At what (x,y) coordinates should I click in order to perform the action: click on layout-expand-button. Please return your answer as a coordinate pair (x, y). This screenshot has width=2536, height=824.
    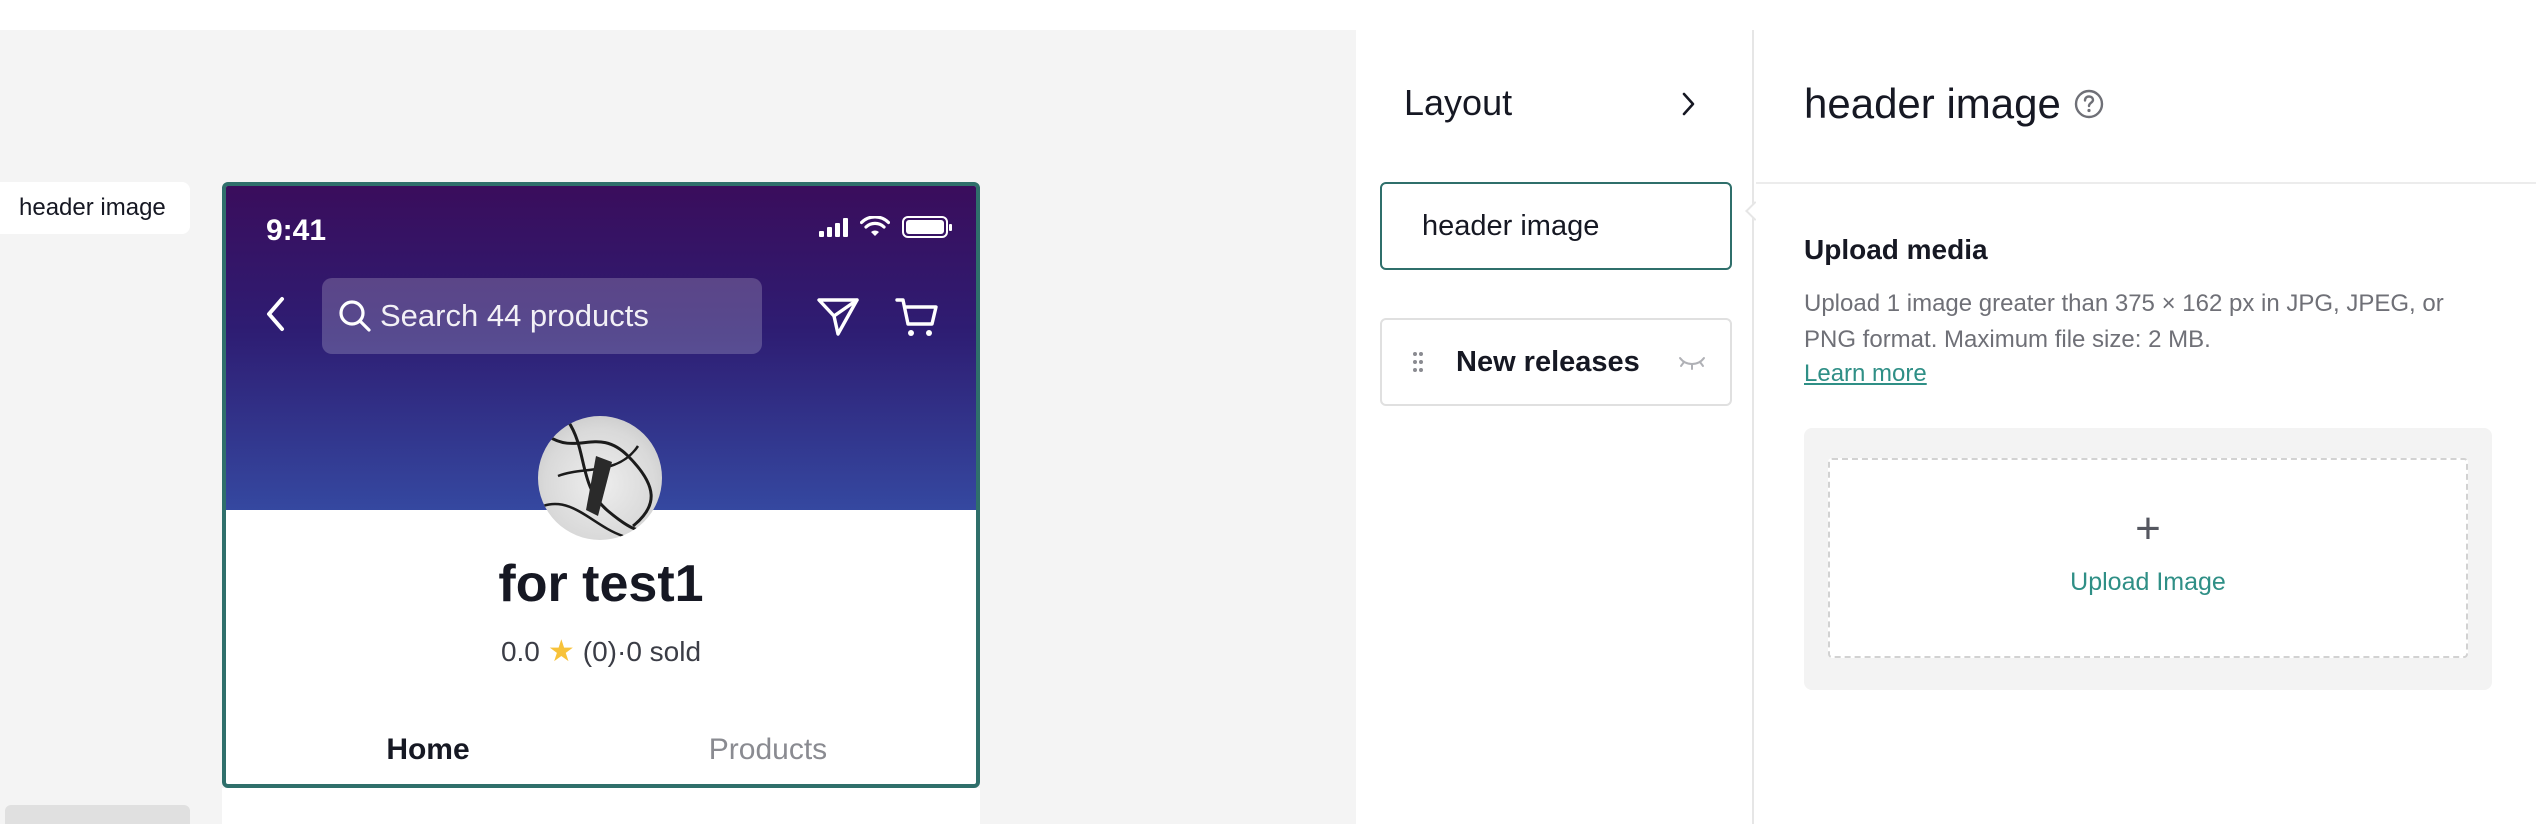
    Looking at the image, I should click on (1688, 106).